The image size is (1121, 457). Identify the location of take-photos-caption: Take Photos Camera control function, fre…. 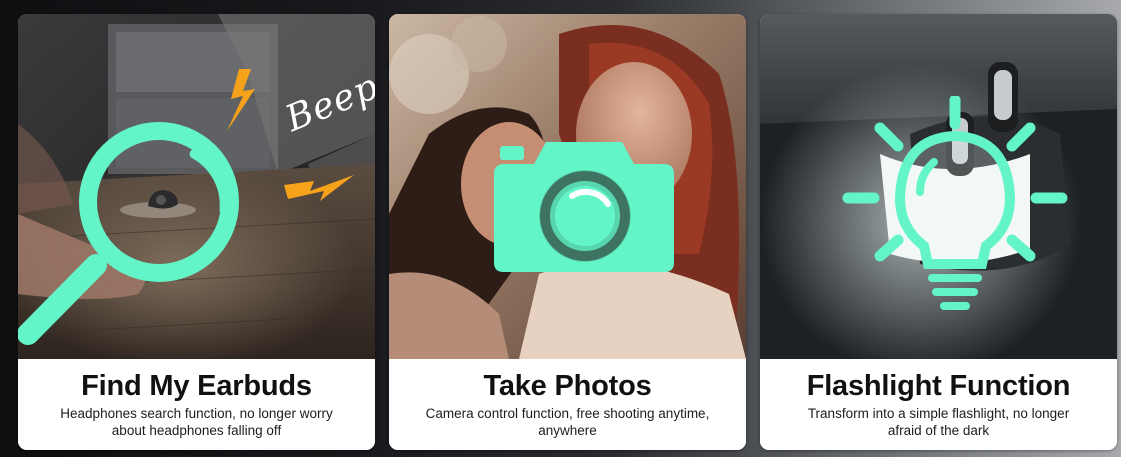
(567, 404).